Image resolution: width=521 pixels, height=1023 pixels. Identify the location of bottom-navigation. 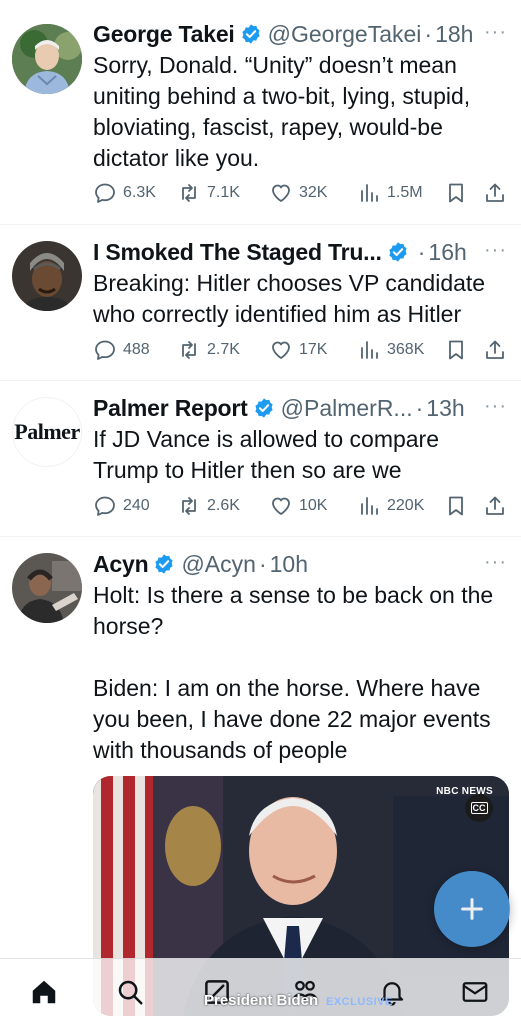
(260, 990).